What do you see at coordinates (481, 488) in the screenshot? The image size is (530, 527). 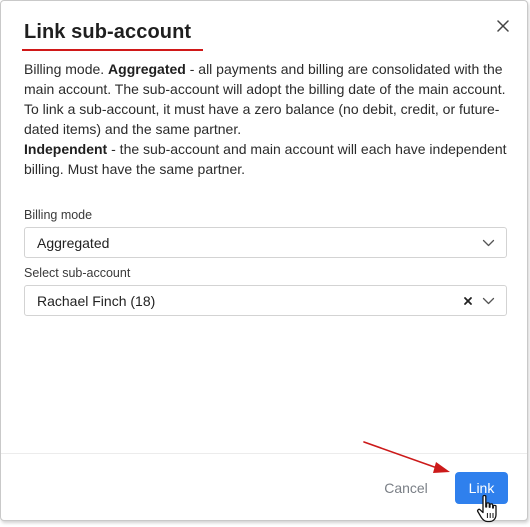 I see `link-button: Link` at bounding box center [481, 488].